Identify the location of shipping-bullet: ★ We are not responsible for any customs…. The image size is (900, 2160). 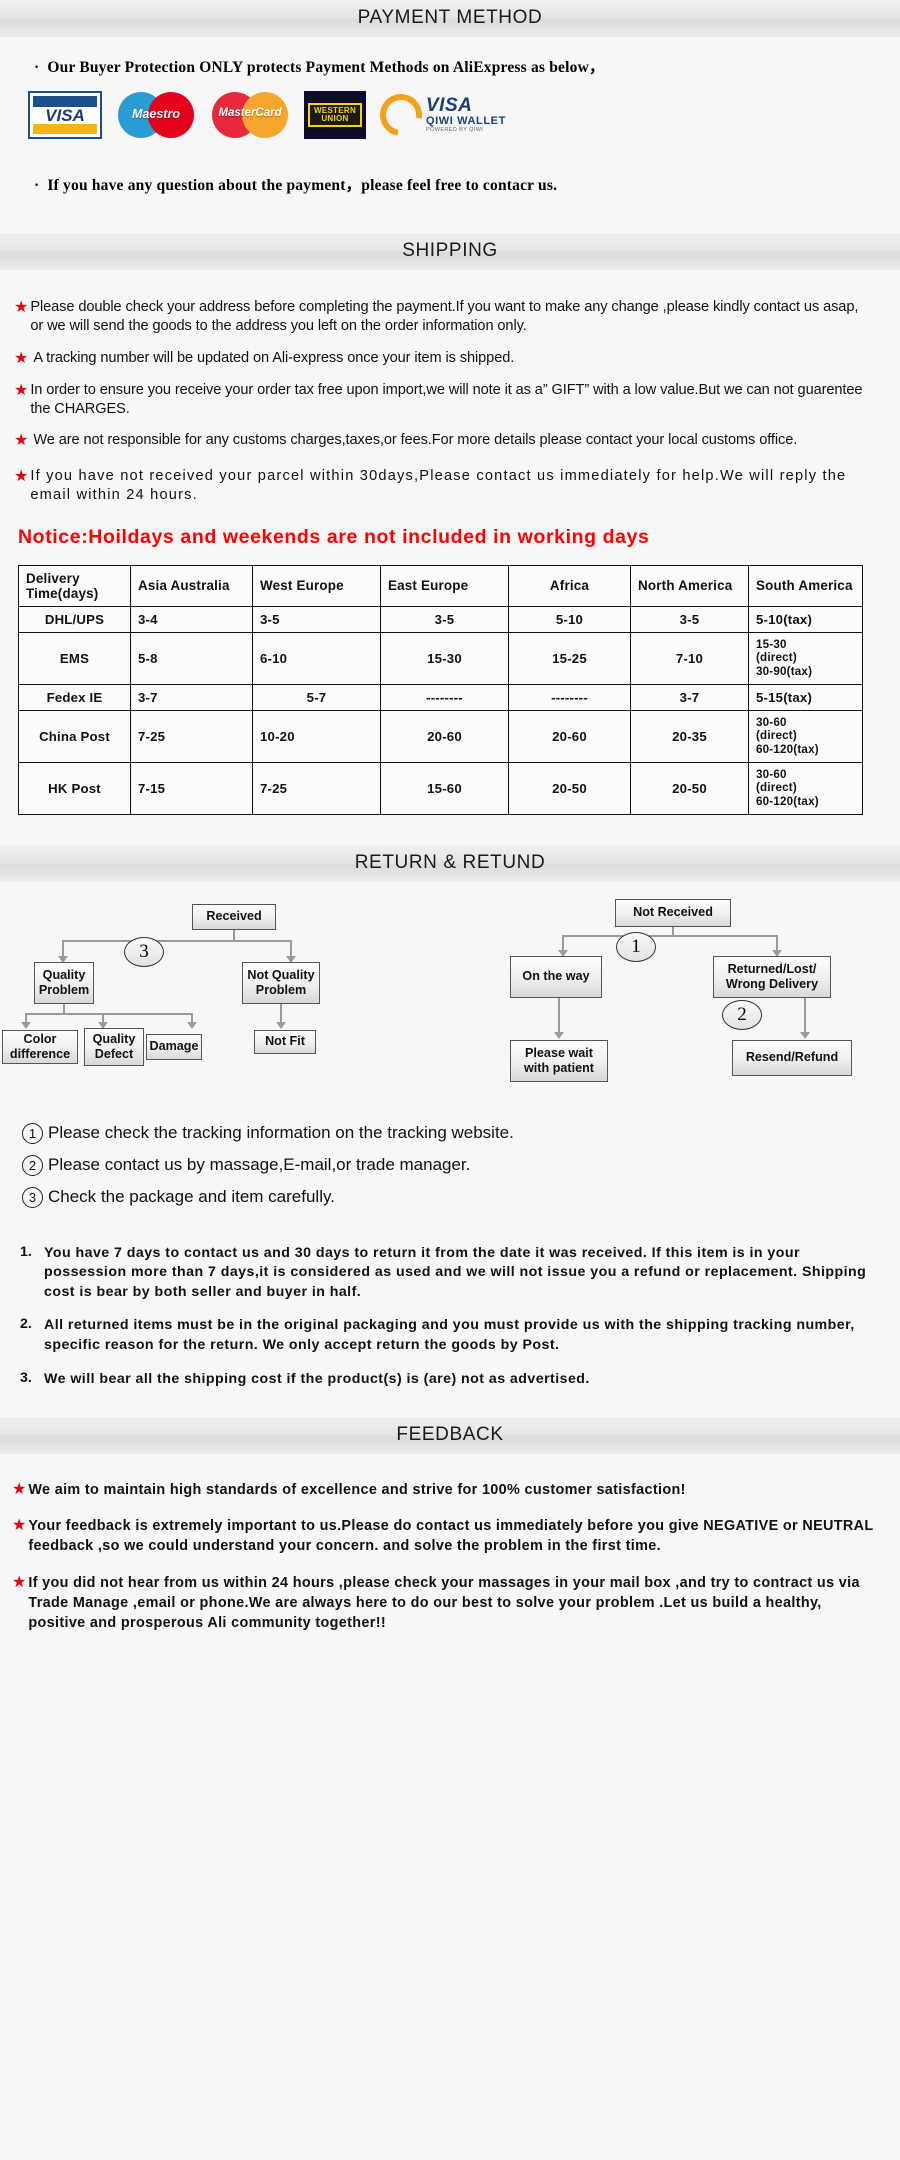
(450, 441).